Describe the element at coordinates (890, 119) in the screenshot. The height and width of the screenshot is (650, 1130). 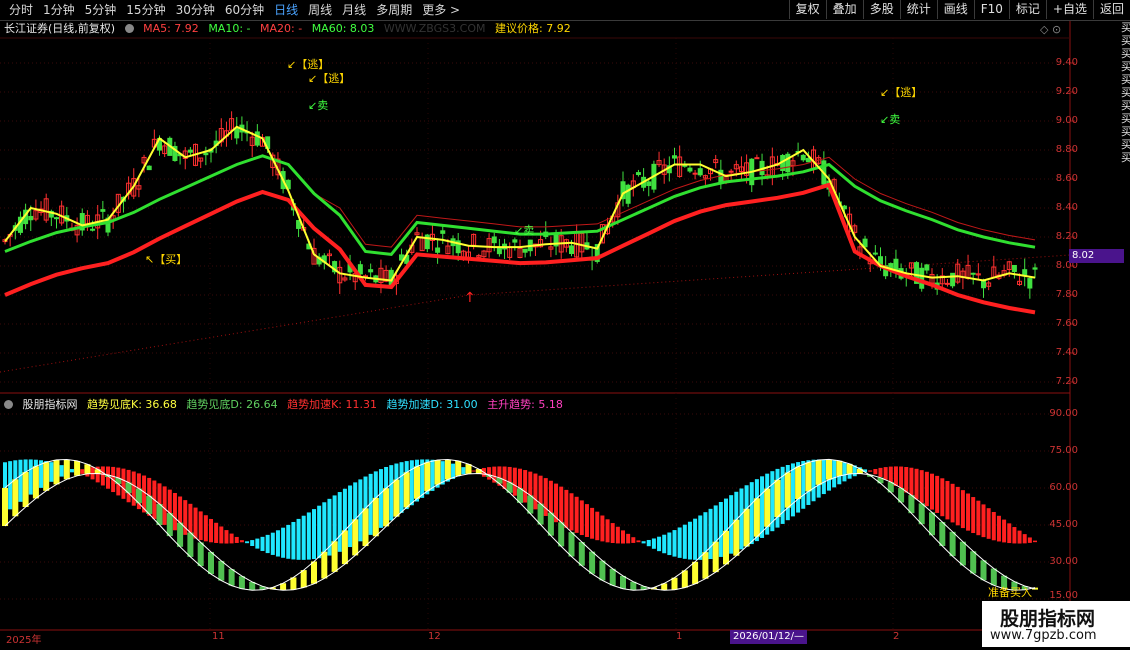
I see `sell-signal: ↙卖` at that location.